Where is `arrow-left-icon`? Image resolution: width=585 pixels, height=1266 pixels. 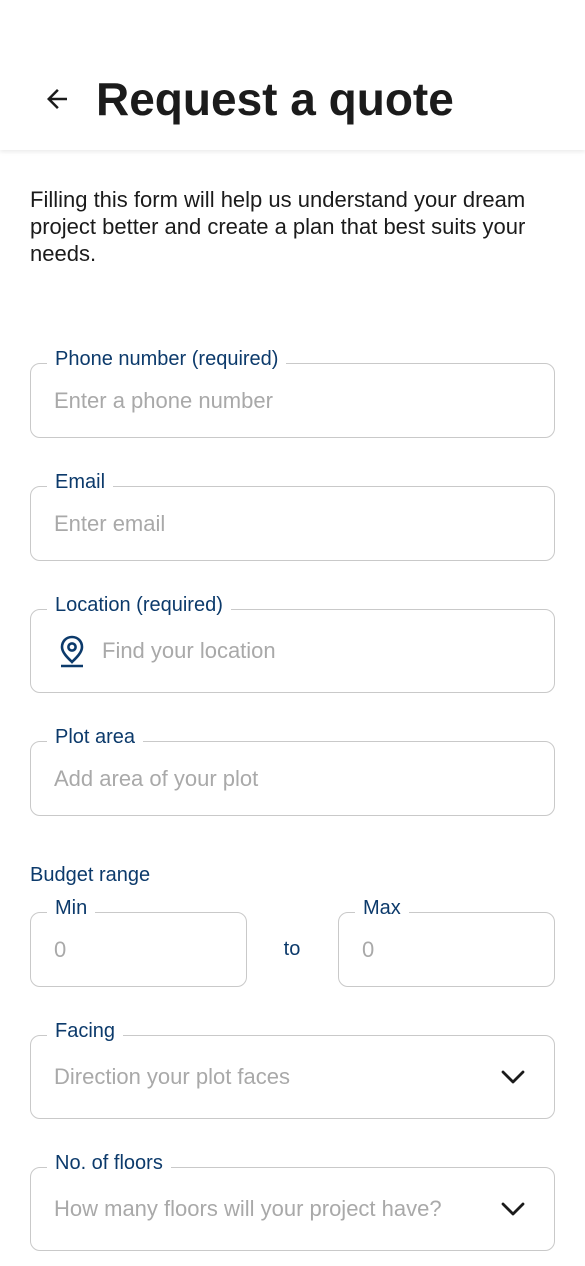 arrow-left-icon is located at coordinates (57, 99).